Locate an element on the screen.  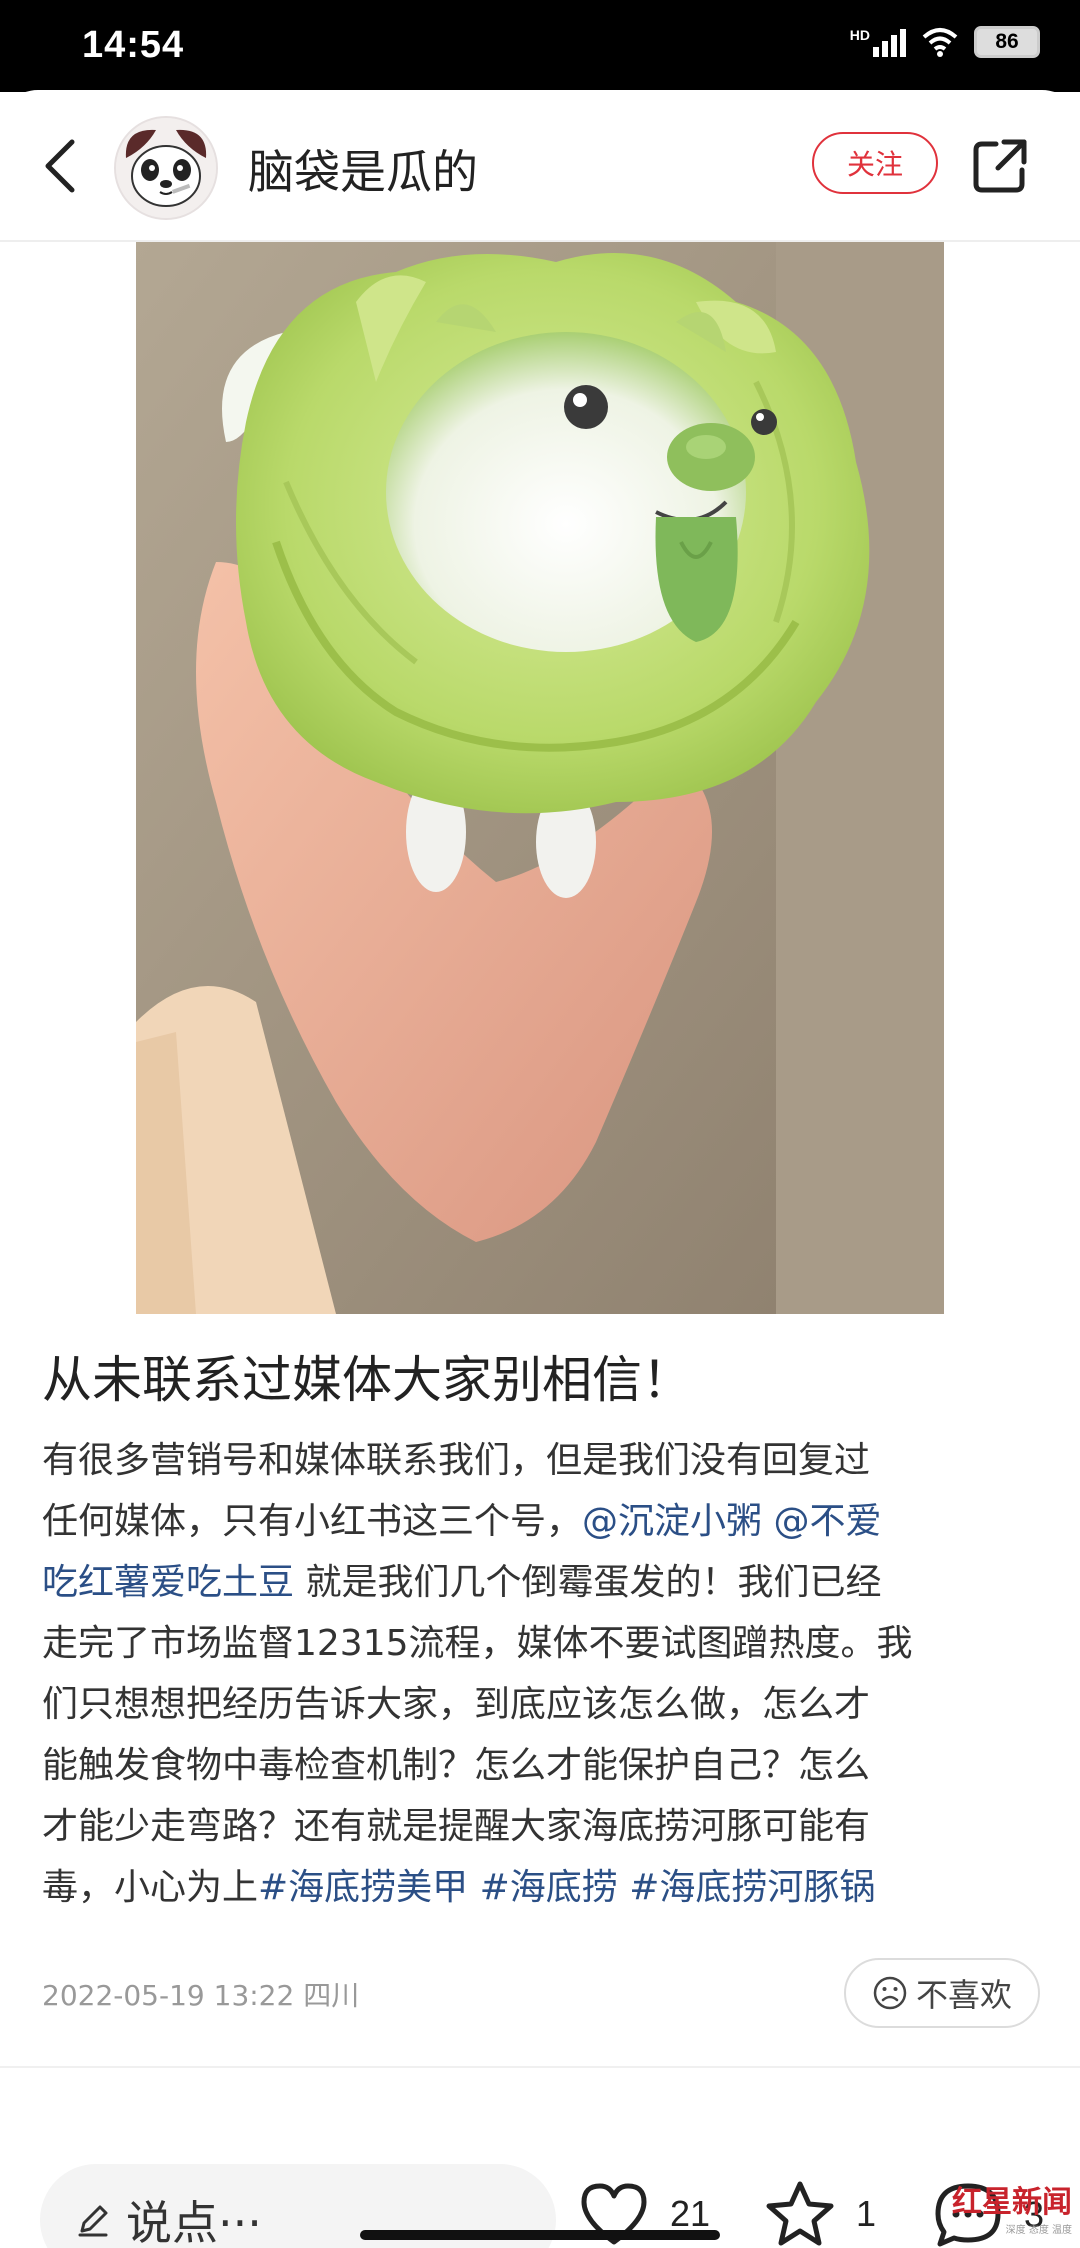
post-body-line: 才能少走弯路？还有就是提醒大家海底捞河豚可能有 is located at coordinates (547, 1826).